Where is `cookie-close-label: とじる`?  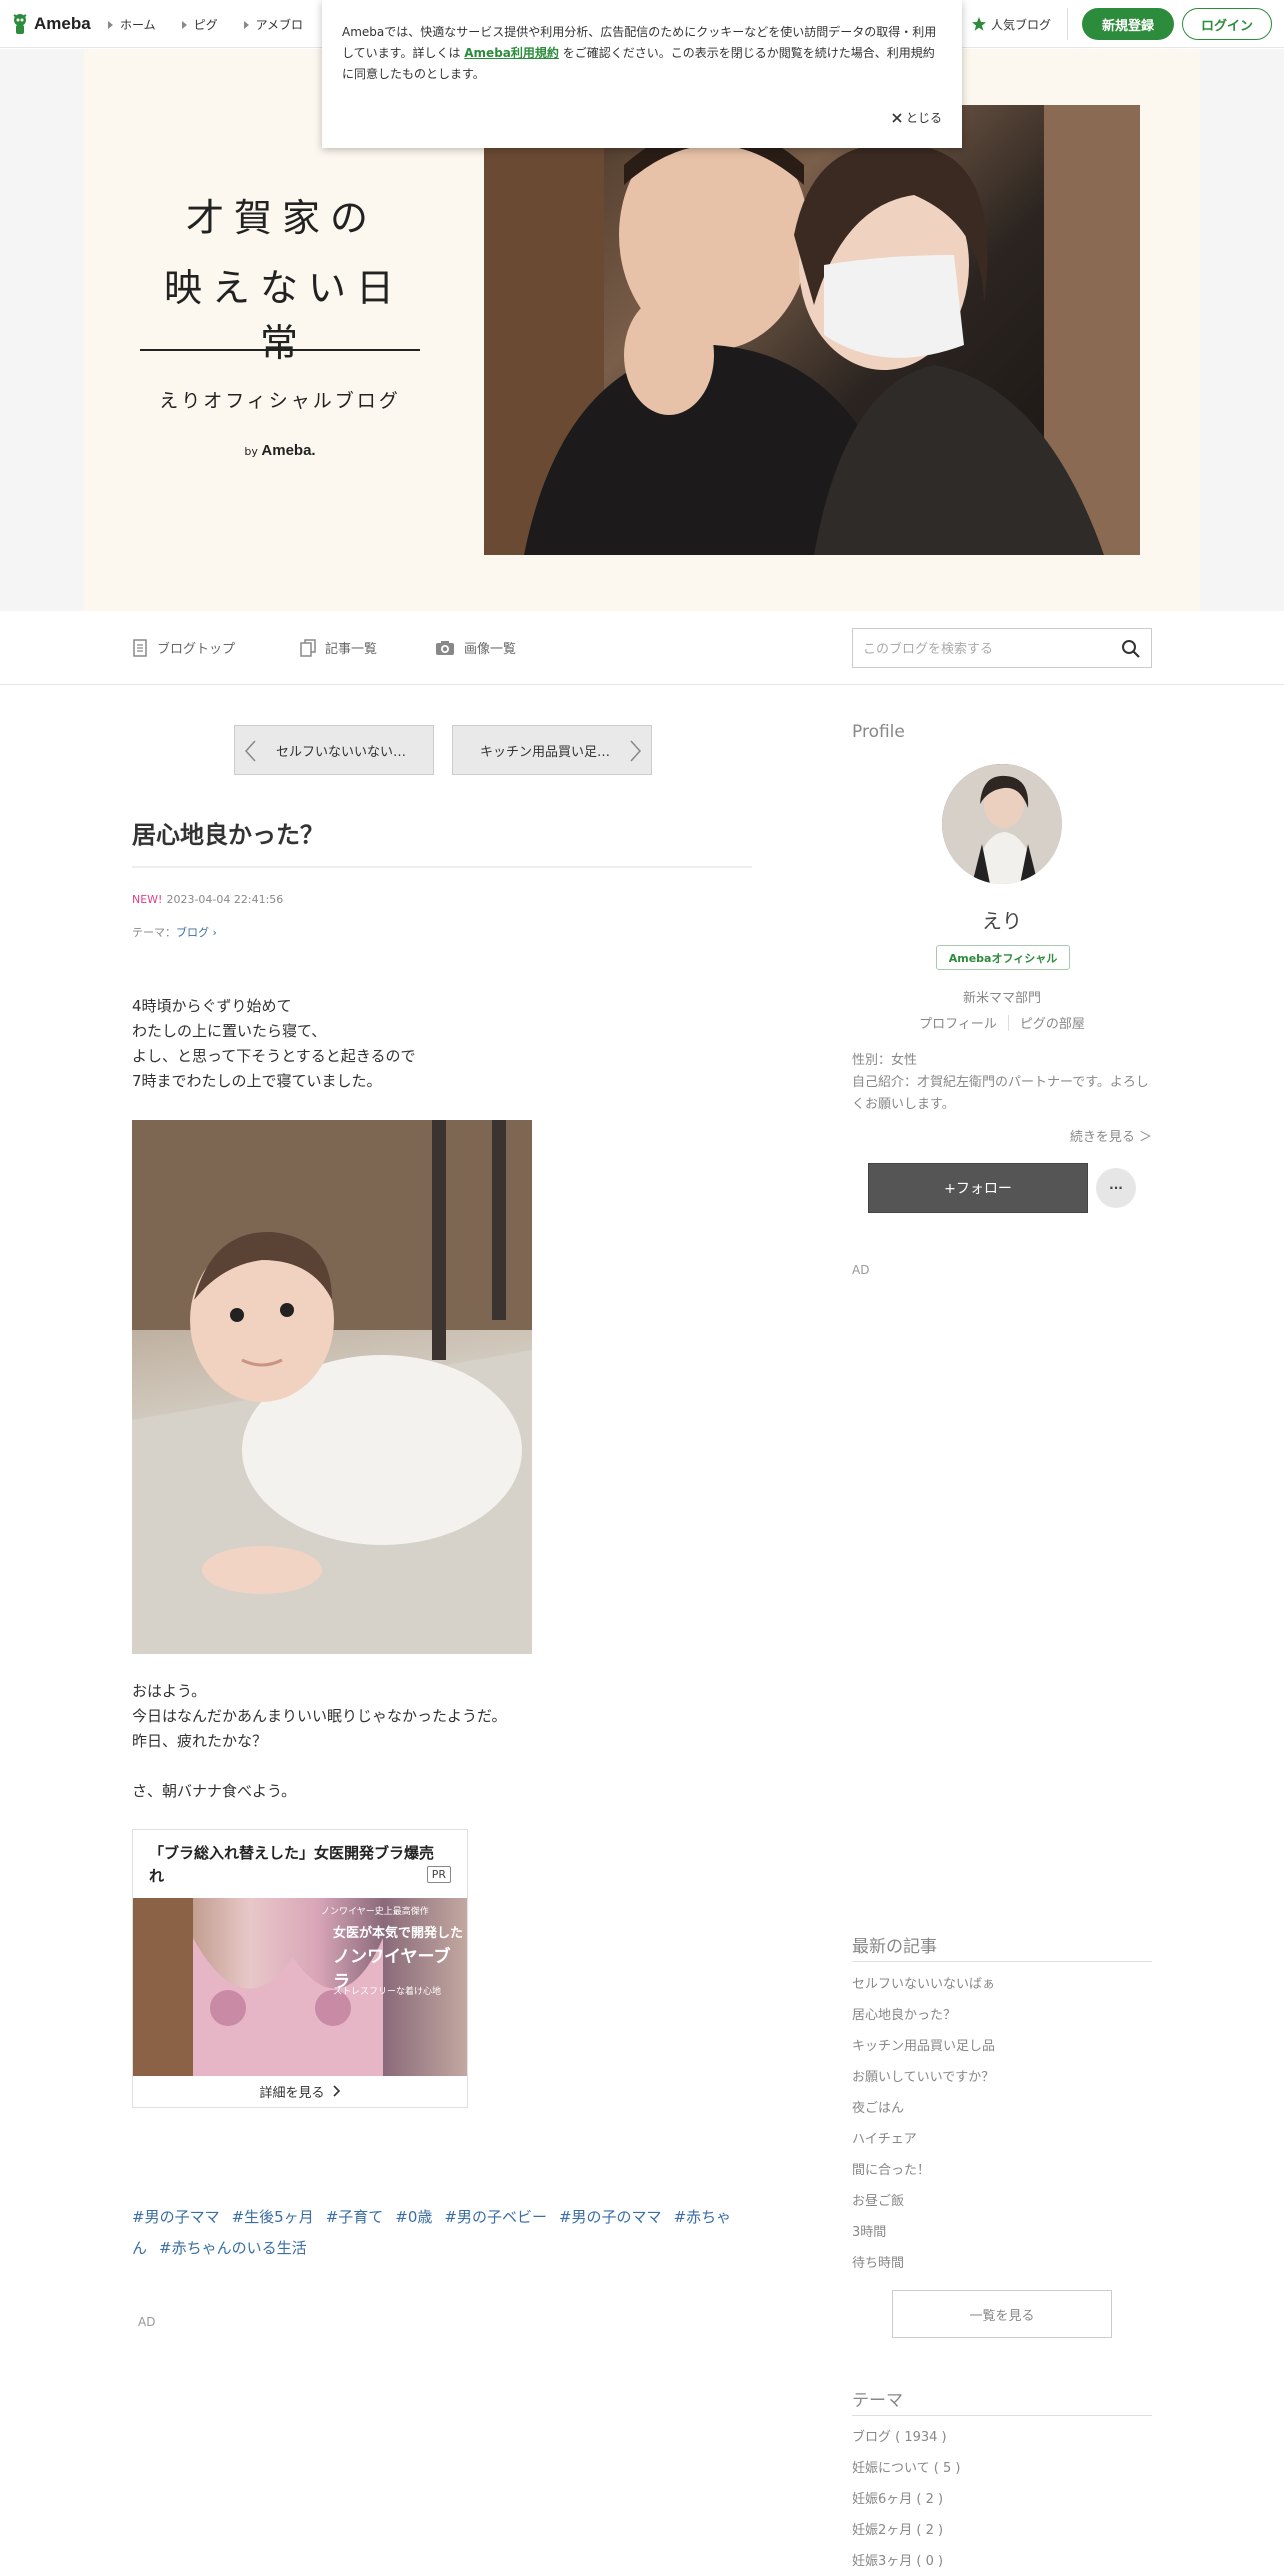
cookie-close-label: とじる is located at coordinates (923, 118).